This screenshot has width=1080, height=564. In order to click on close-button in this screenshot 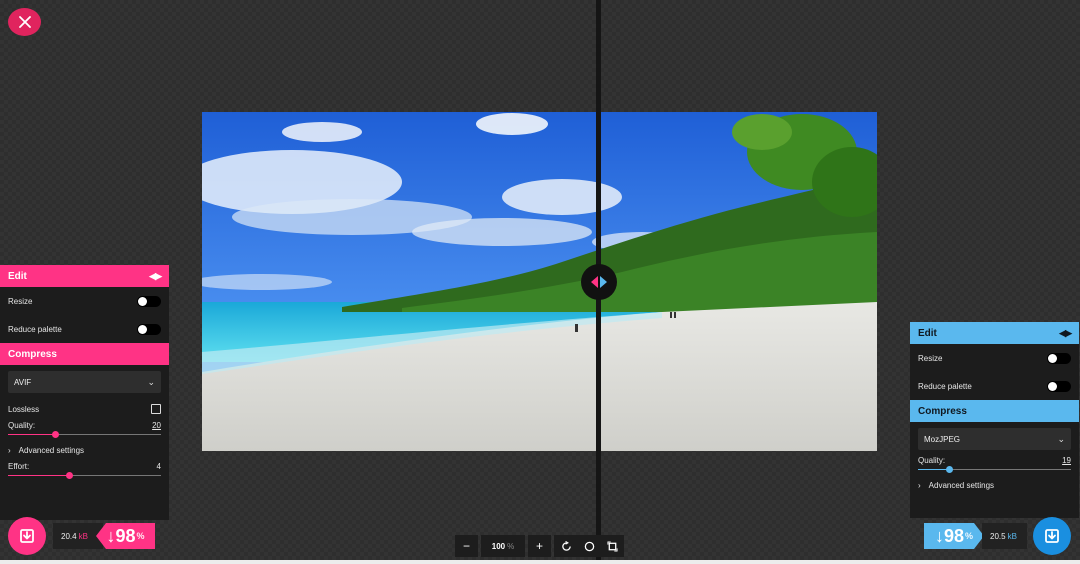, I will do `click(24, 22)`.